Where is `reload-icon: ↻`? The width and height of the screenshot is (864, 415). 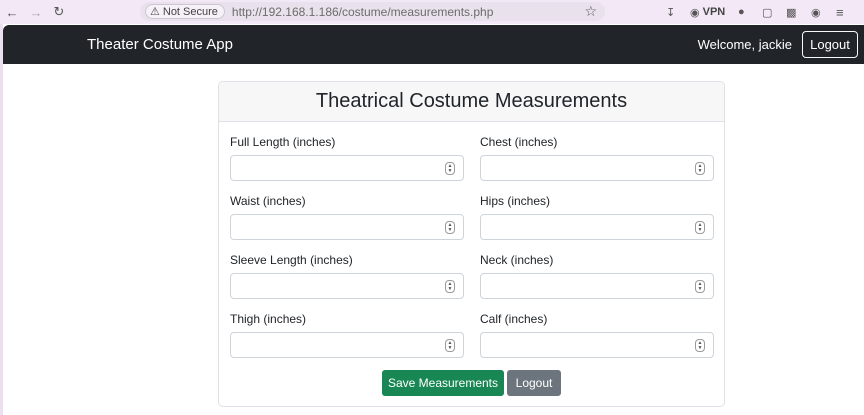 reload-icon: ↻ is located at coordinates (59, 12).